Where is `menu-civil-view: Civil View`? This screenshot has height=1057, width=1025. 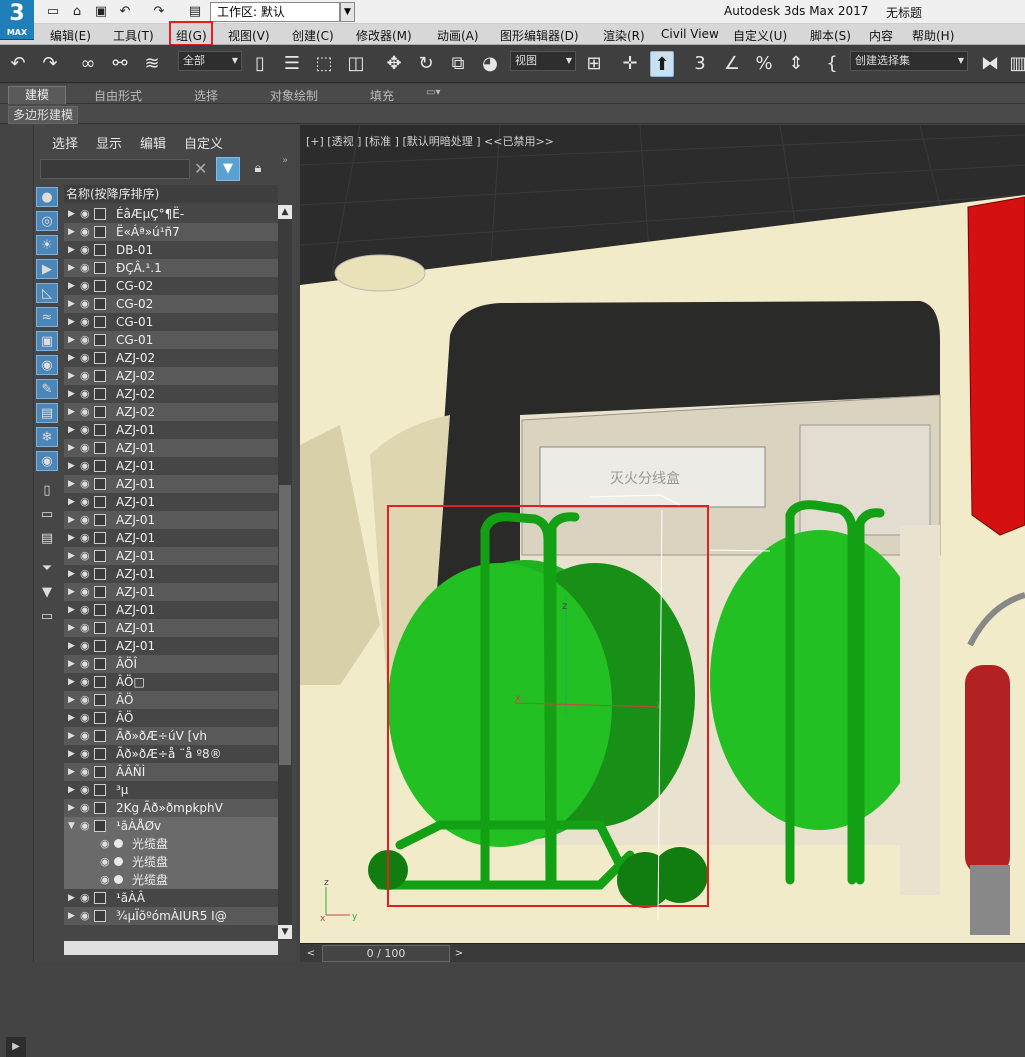 menu-civil-view: Civil View is located at coordinates (690, 34).